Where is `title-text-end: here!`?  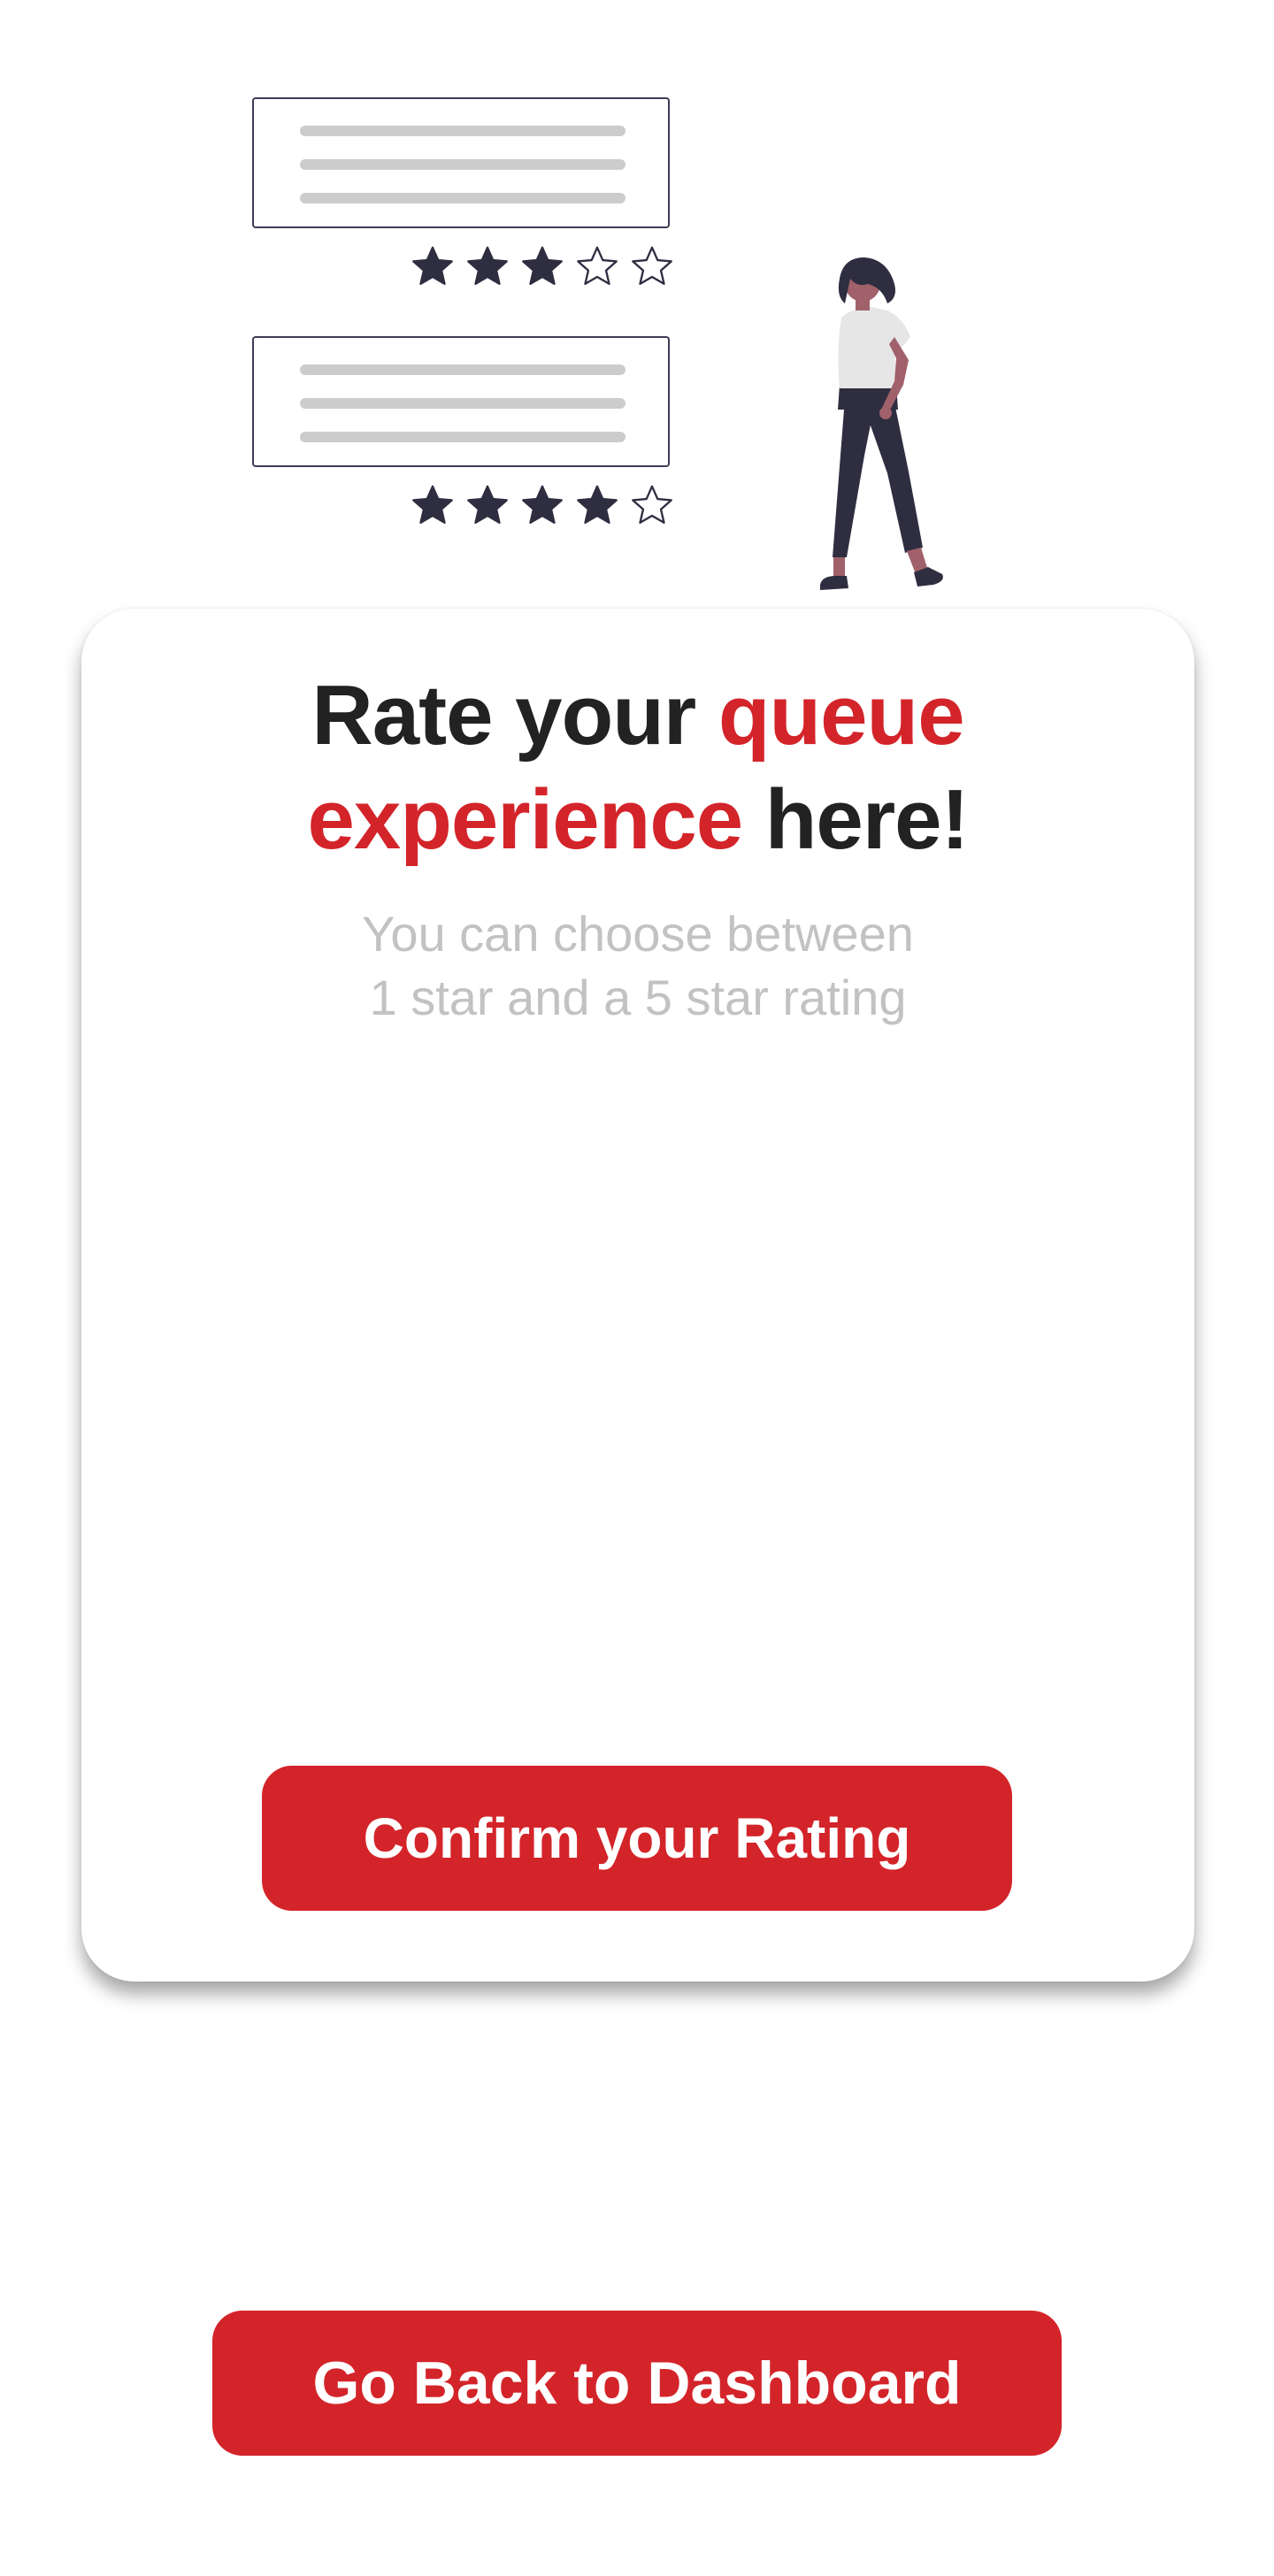 title-text-end: here! is located at coordinates (856, 819).